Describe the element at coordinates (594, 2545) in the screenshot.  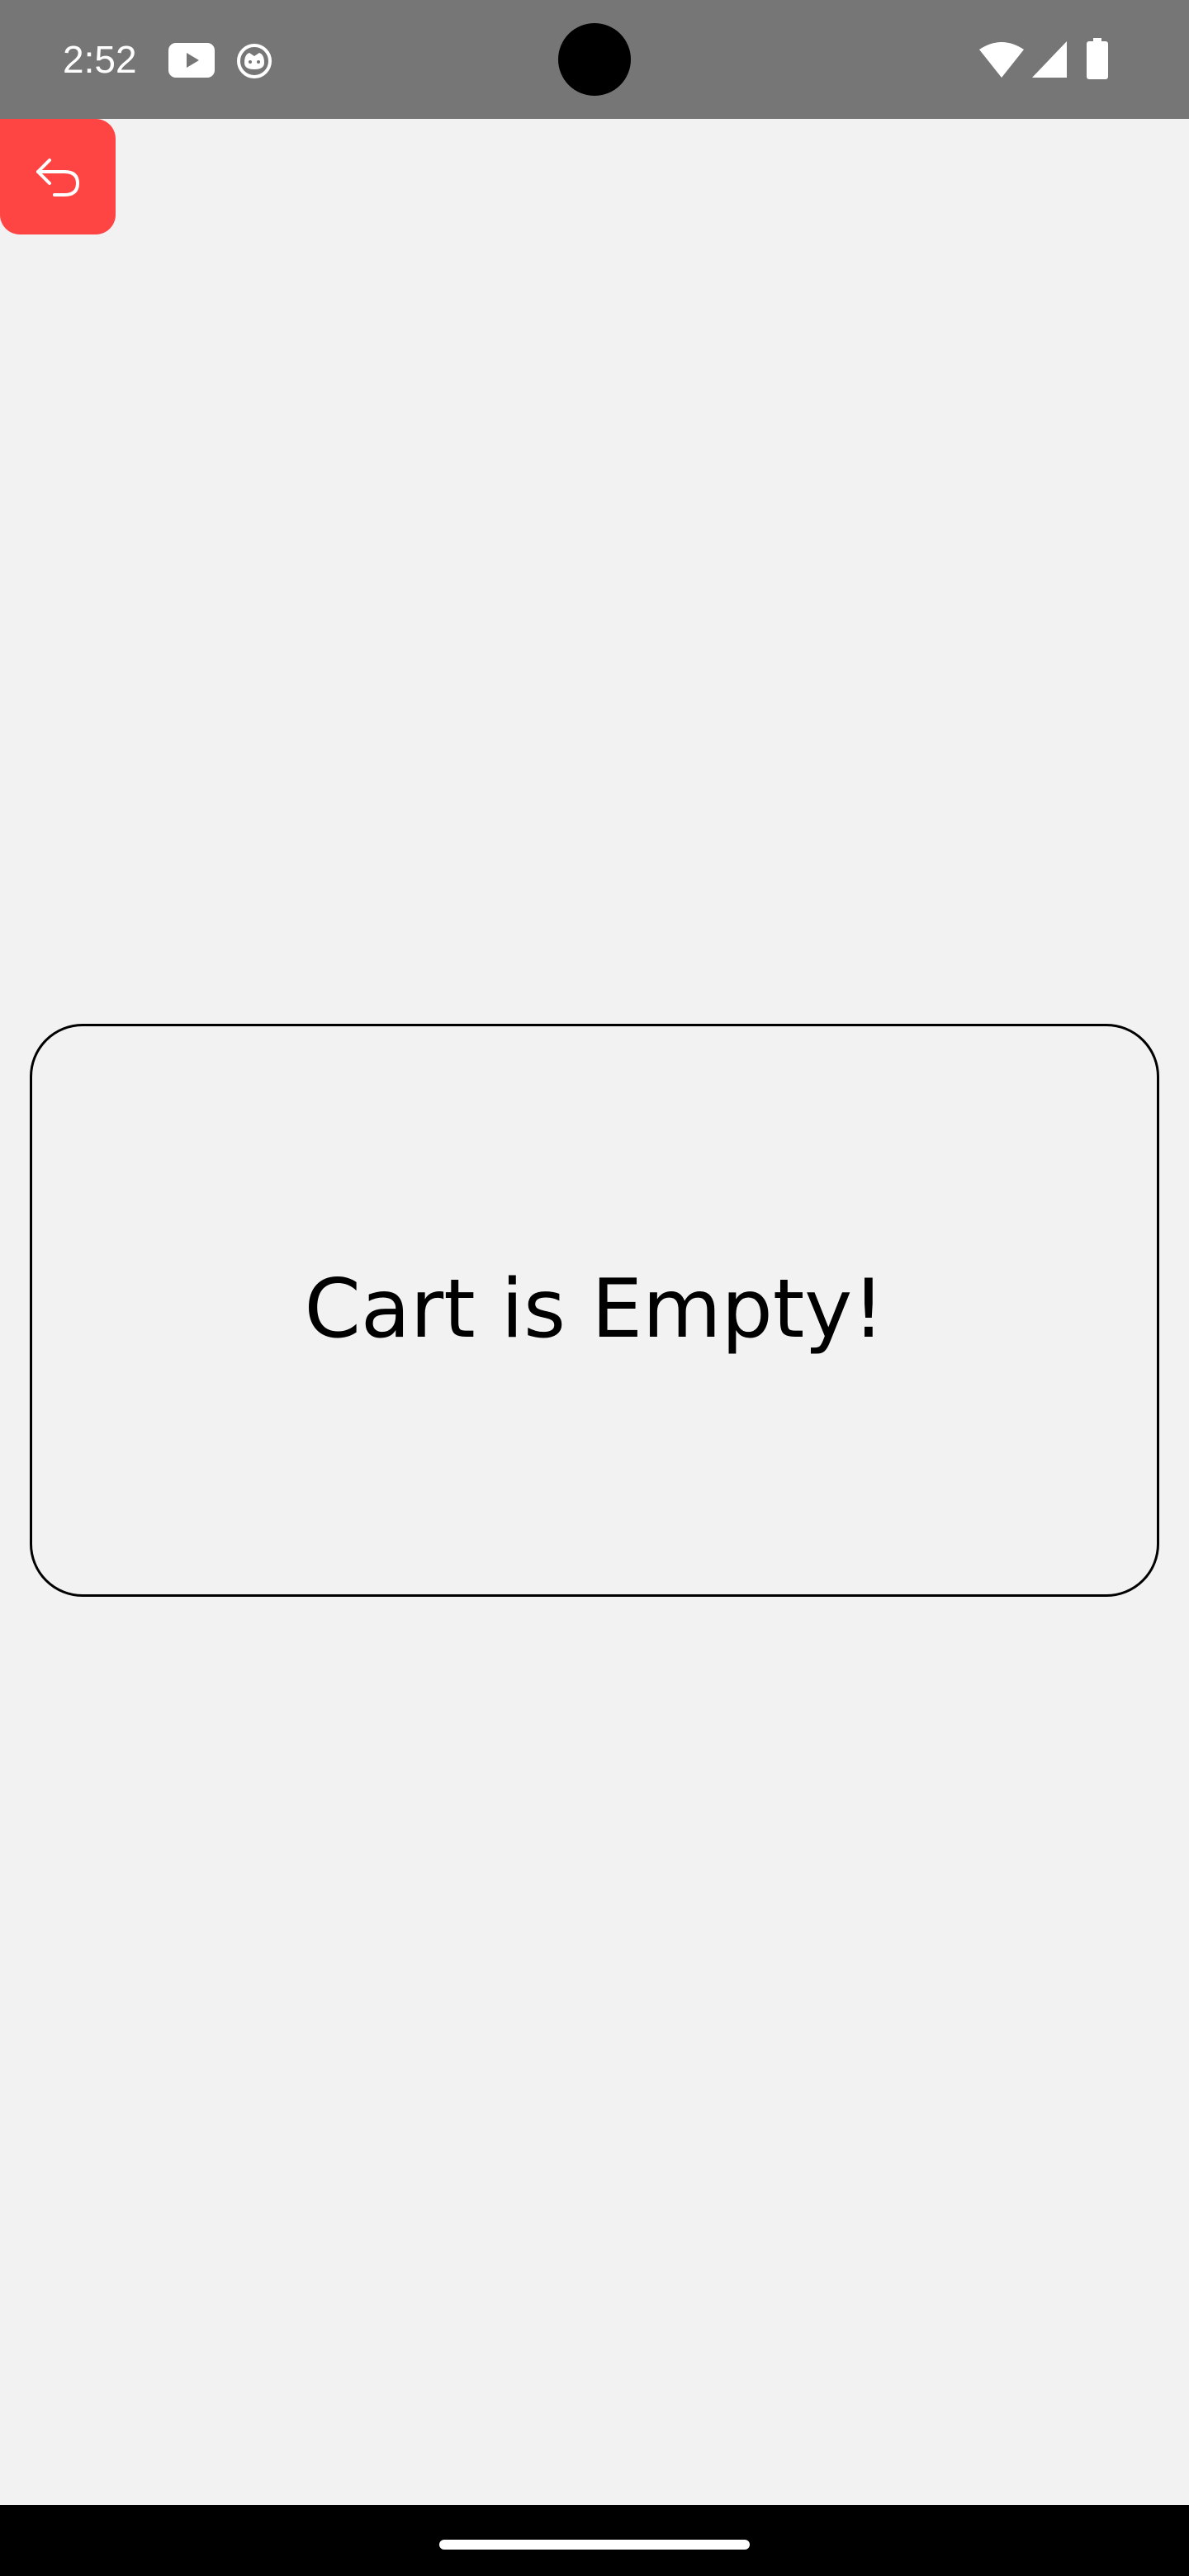
I see `home-indicator` at that location.